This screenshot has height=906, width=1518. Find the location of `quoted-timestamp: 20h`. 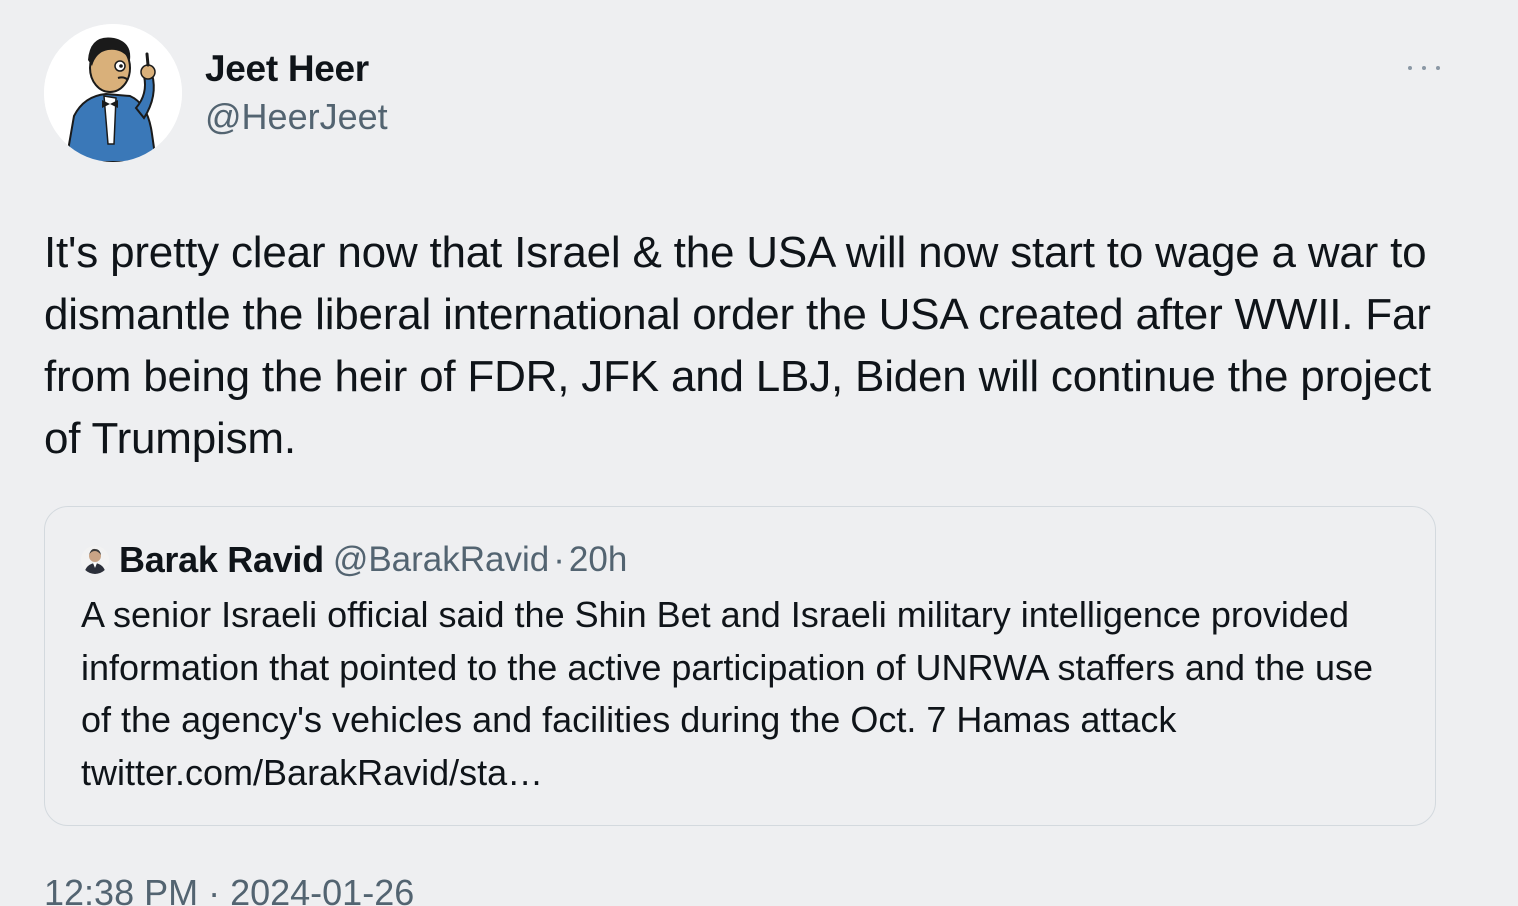

quoted-timestamp: 20h is located at coordinates (598, 560).